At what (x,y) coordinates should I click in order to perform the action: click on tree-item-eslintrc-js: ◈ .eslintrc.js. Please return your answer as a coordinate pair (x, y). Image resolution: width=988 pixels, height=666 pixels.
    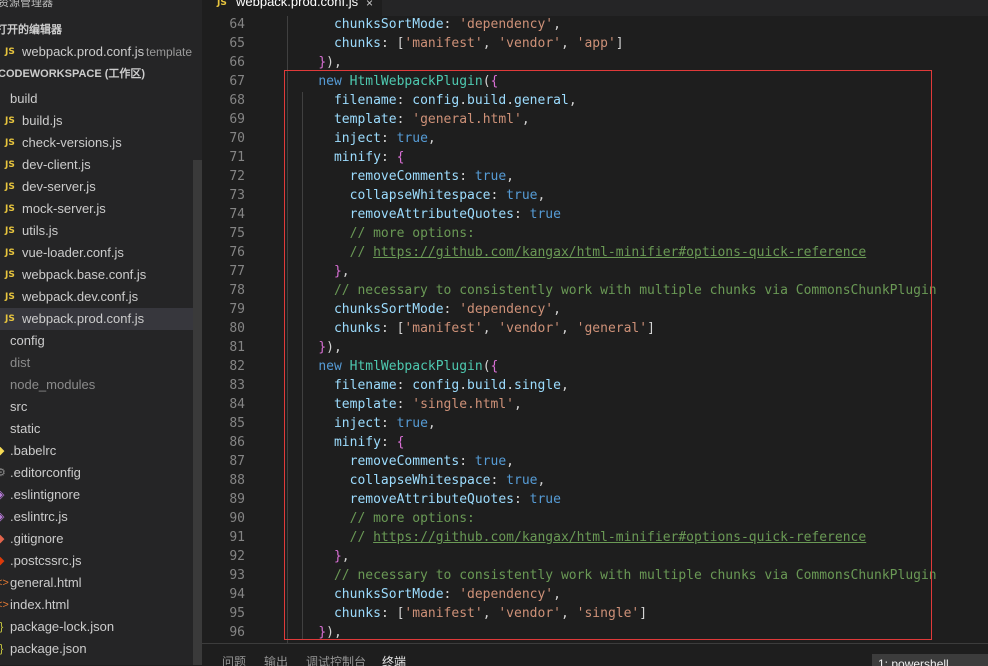
    Looking at the image, I should click on (101, 517).